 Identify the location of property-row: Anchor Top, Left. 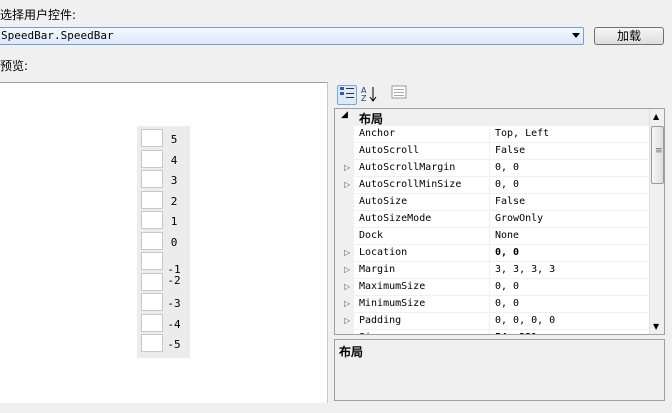
(492, 134).